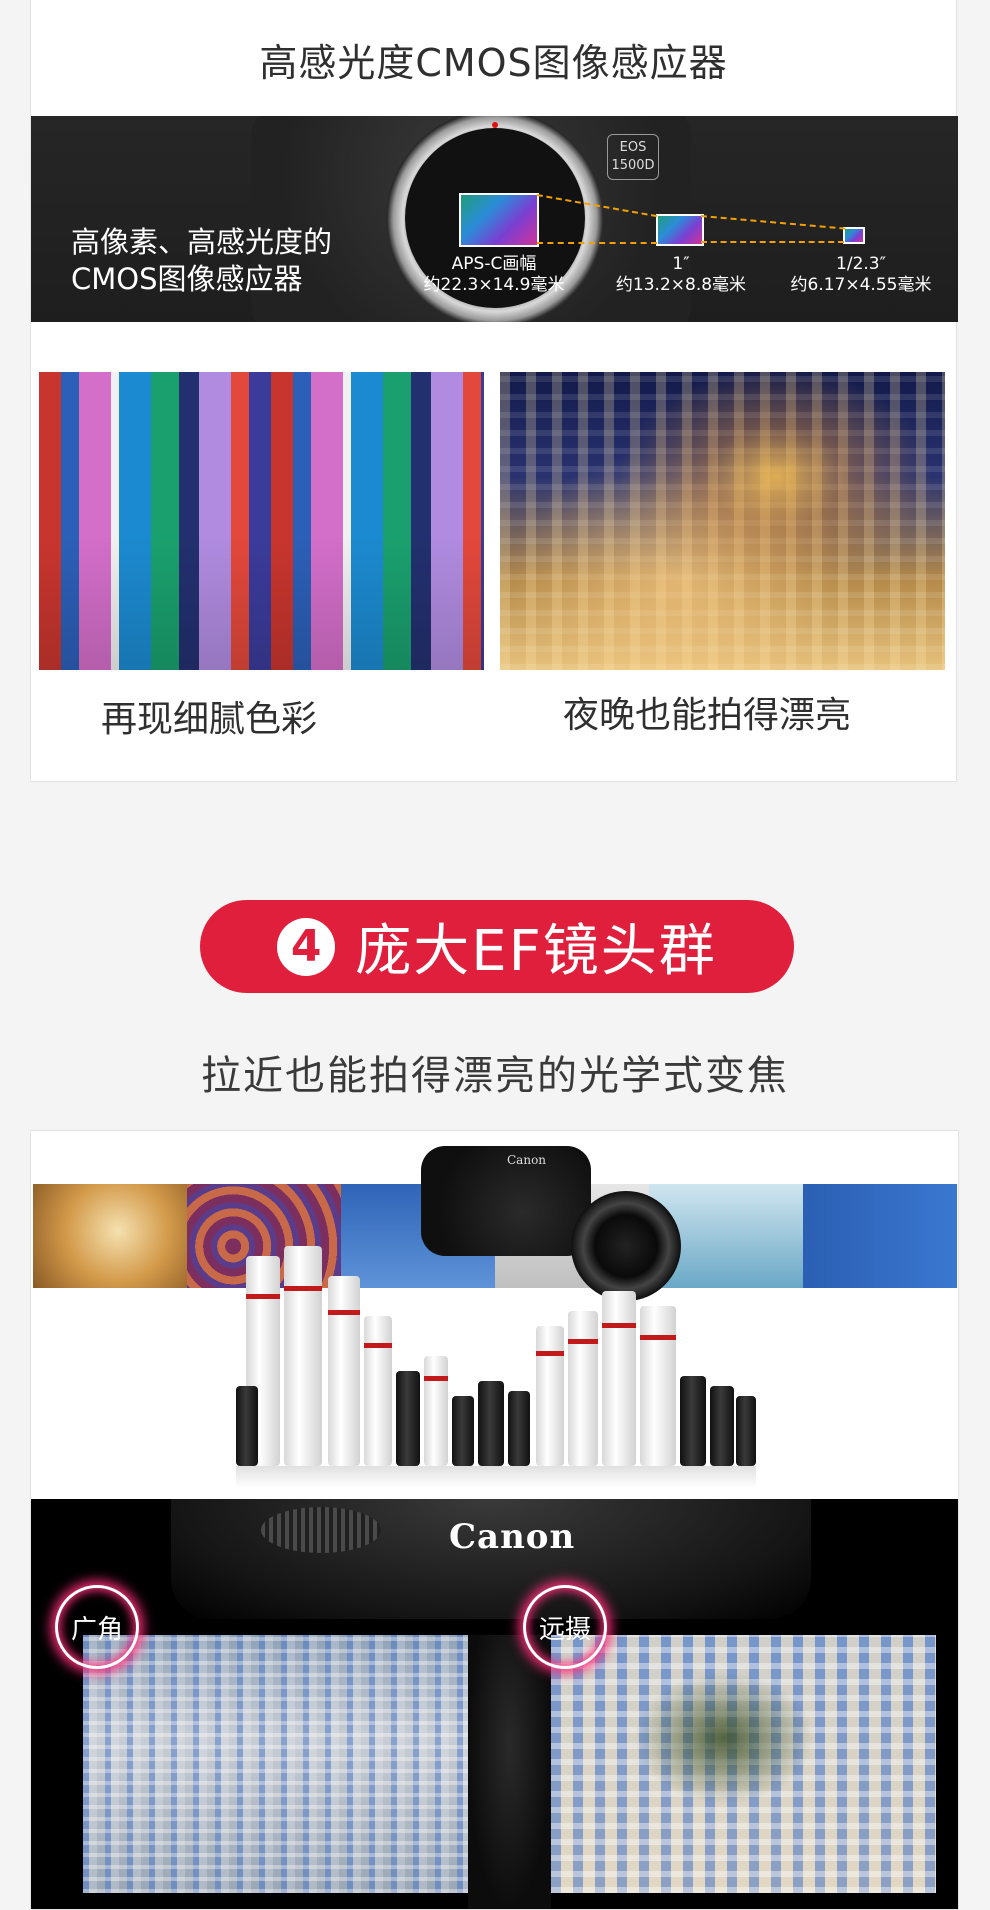  I want to click on sensor-label-aps-c: APS-C画幅 约22.3×14.9毫米, so click(494, 274).